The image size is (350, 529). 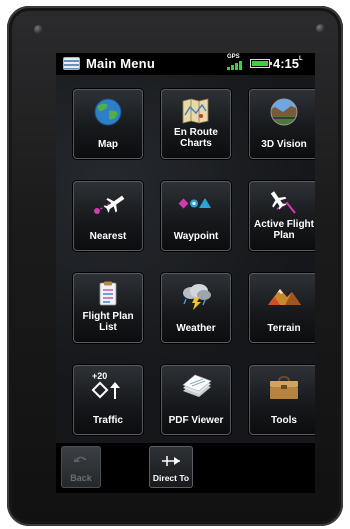 I want to click on screw-top-right, so click(x=320, y=28).